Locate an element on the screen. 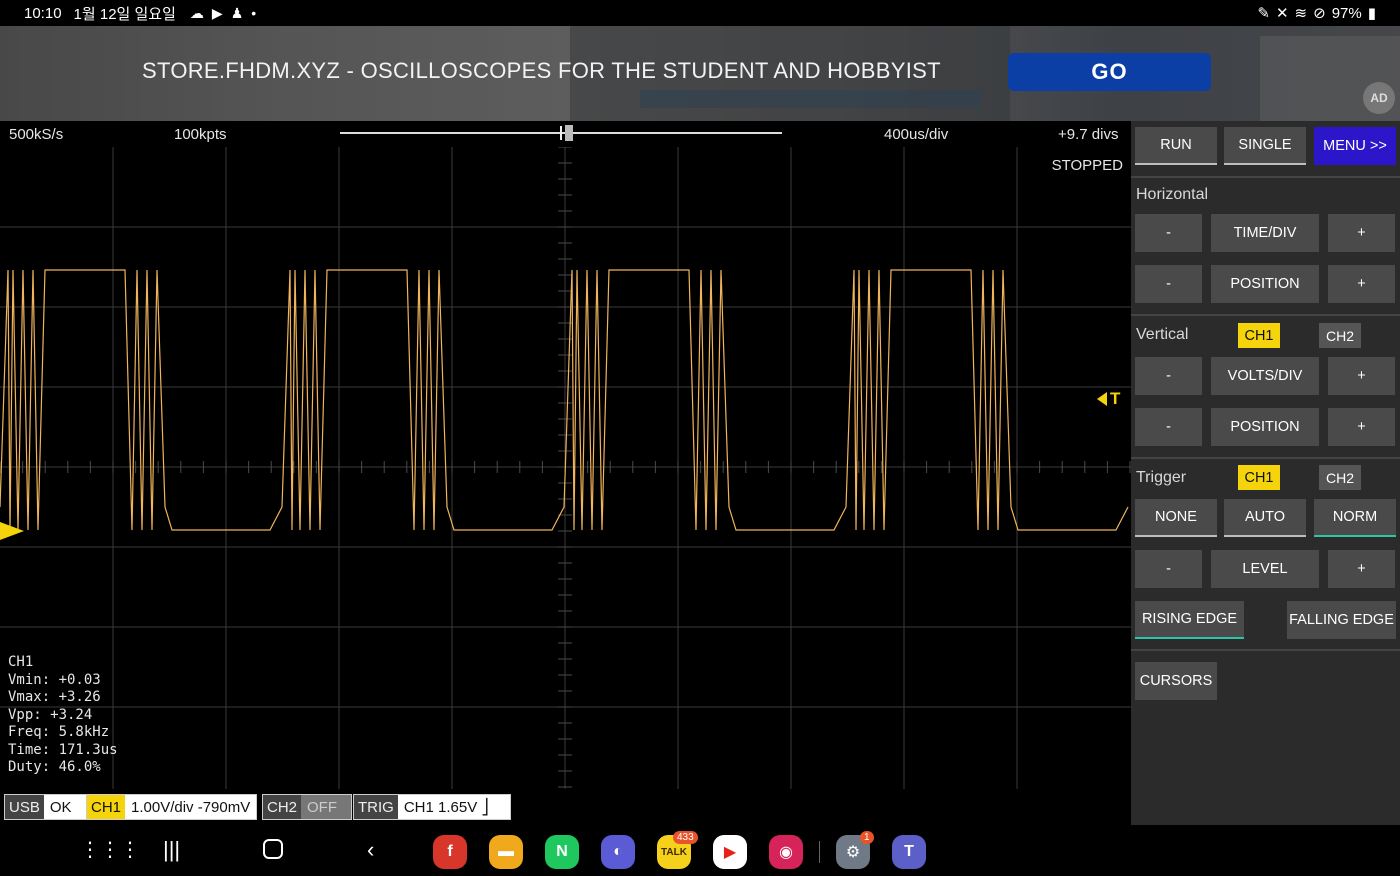 Image resolution: width=1400 pixels, height=876 pixels. timeline-slider-thumb is located at coordinates (569, 133).